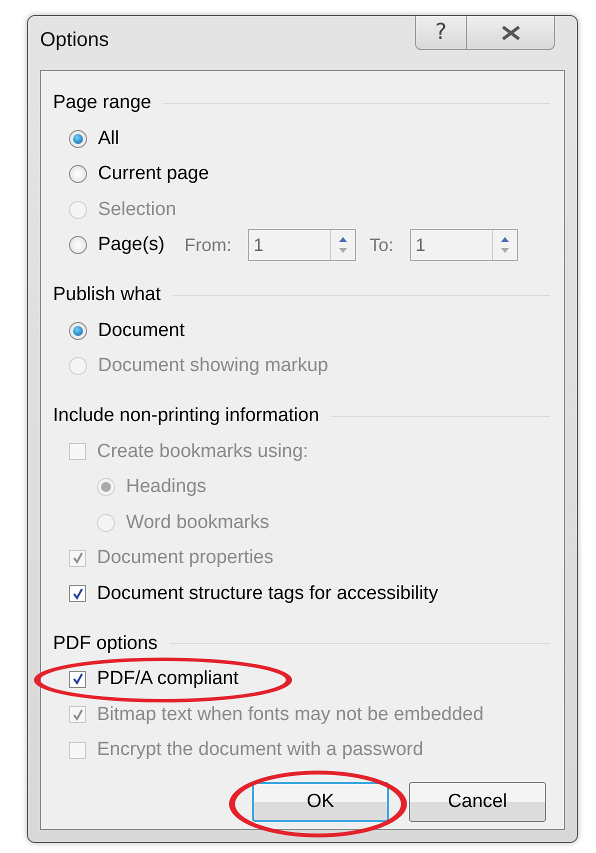 This screenshot has height=853, width=596. I want to click on option-label: Selection, so click(137, 209).